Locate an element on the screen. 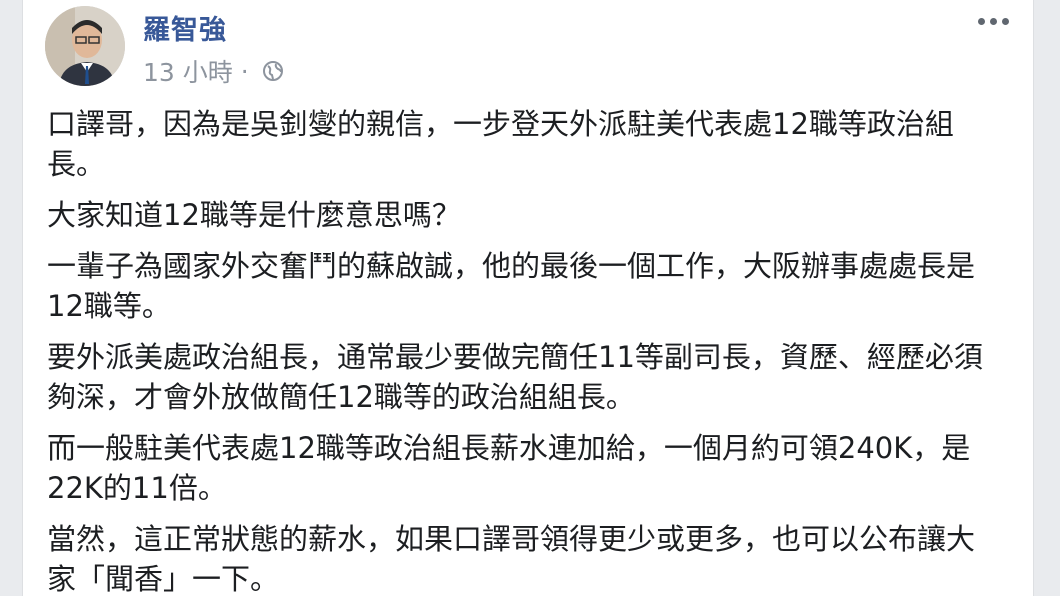  author-name: 羅智強 is located at coordinates (185, 27).